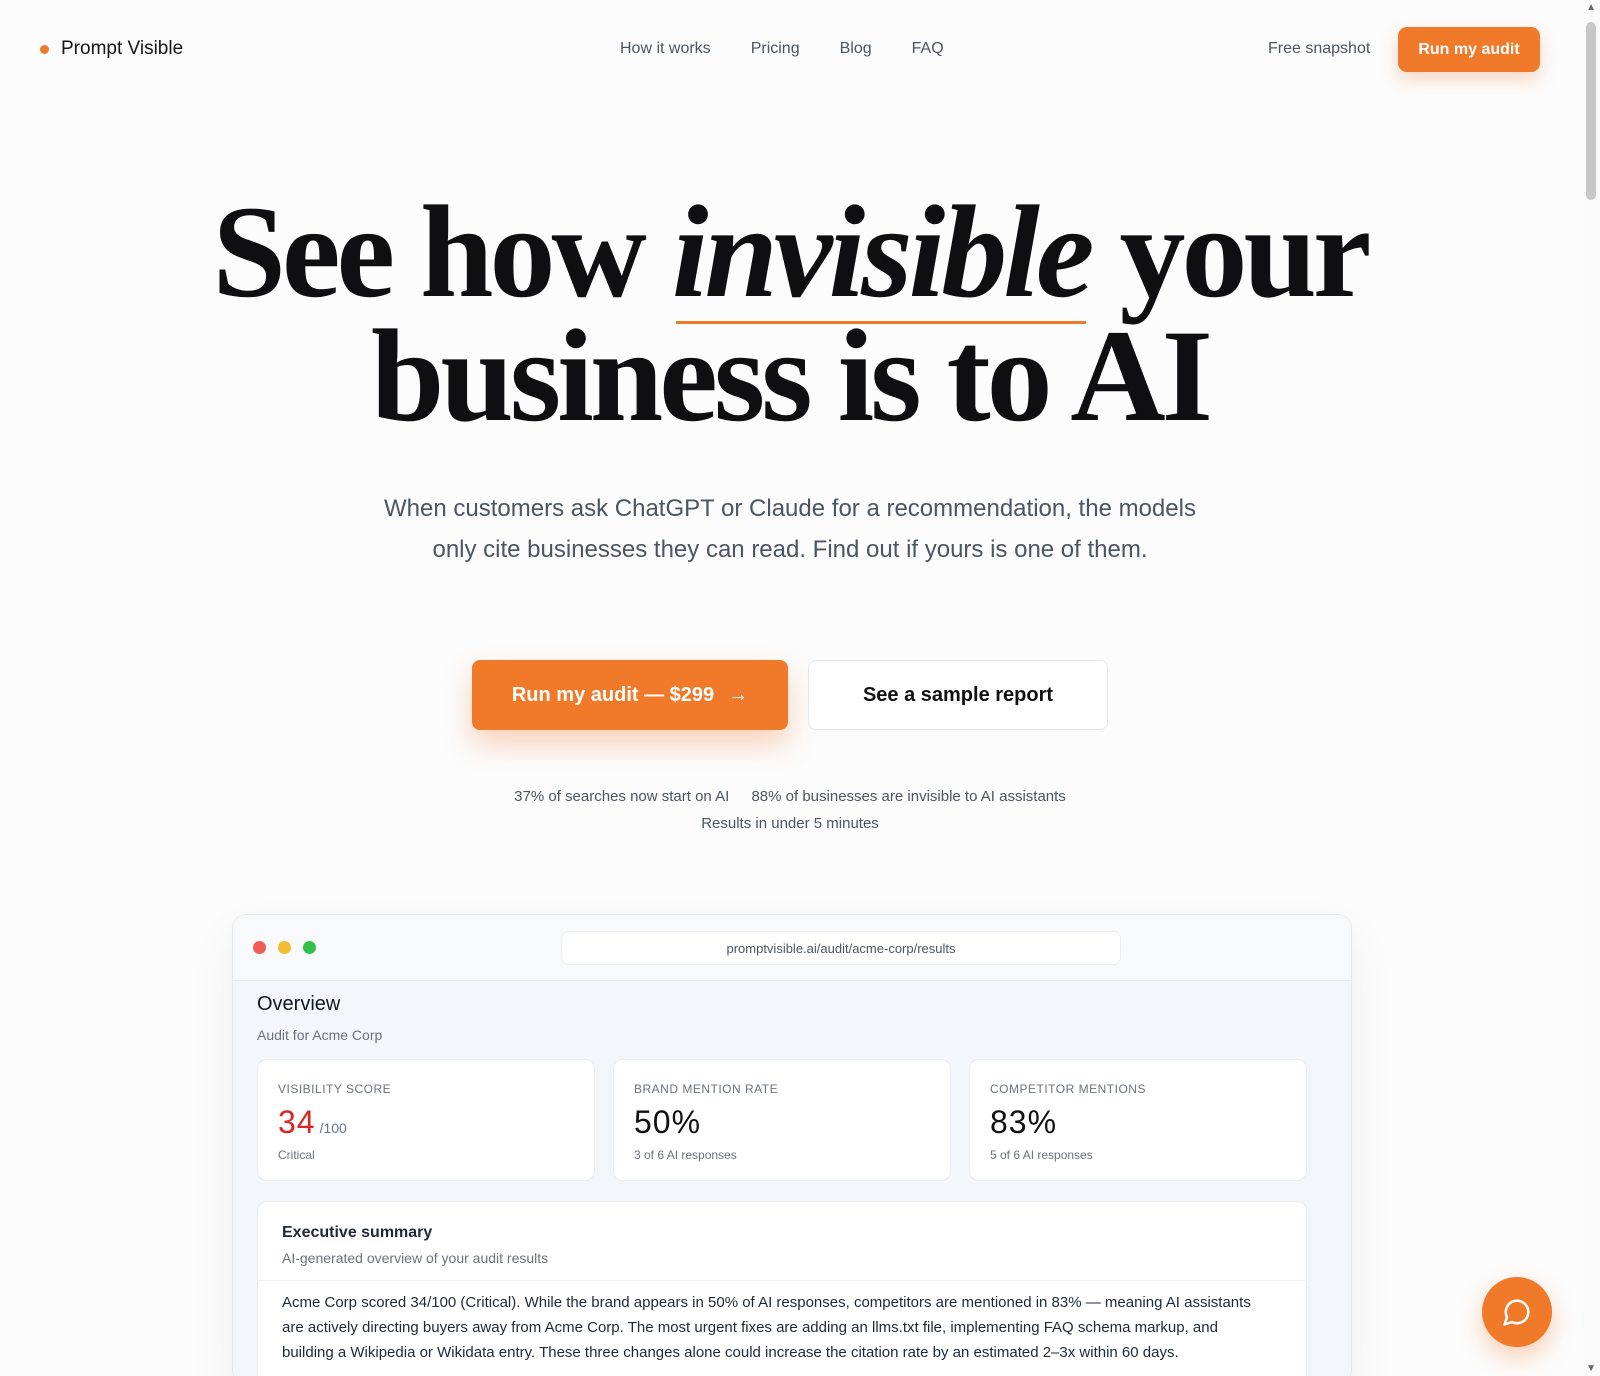 The image size is (1600, 1376). What do you see at coordinates (1041, 1155) in the screenshot?
I see `card-note: 5 of 6 AI responses` at bounding box center [1041, 1155].